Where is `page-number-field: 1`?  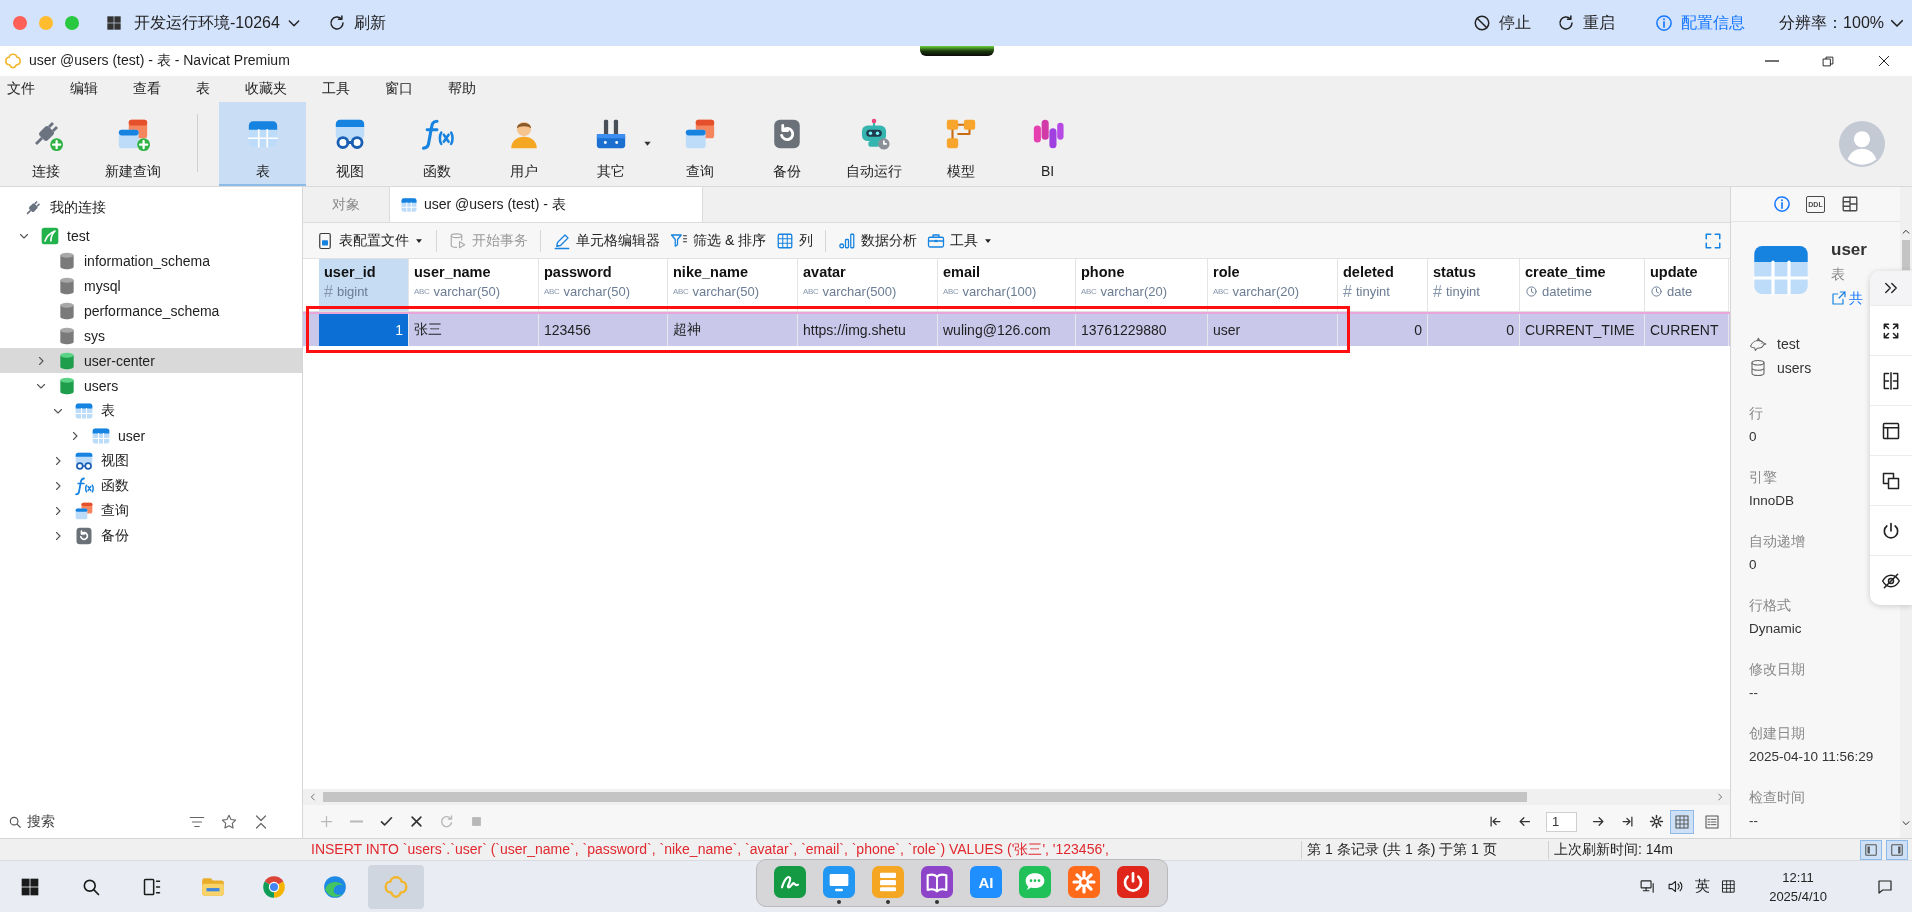 page-number-field: 1 is located at coordinates (1561, 821).